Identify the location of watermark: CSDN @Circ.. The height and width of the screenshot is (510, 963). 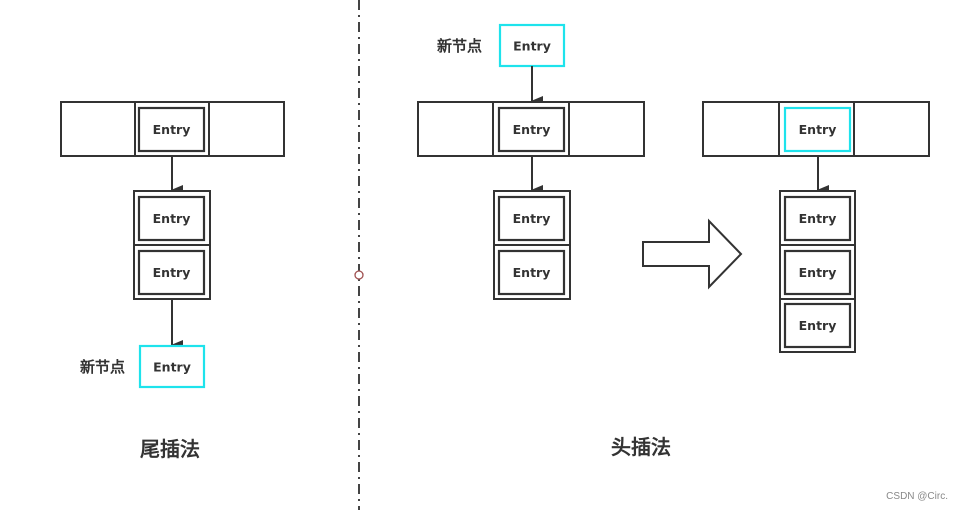
(917, 496).